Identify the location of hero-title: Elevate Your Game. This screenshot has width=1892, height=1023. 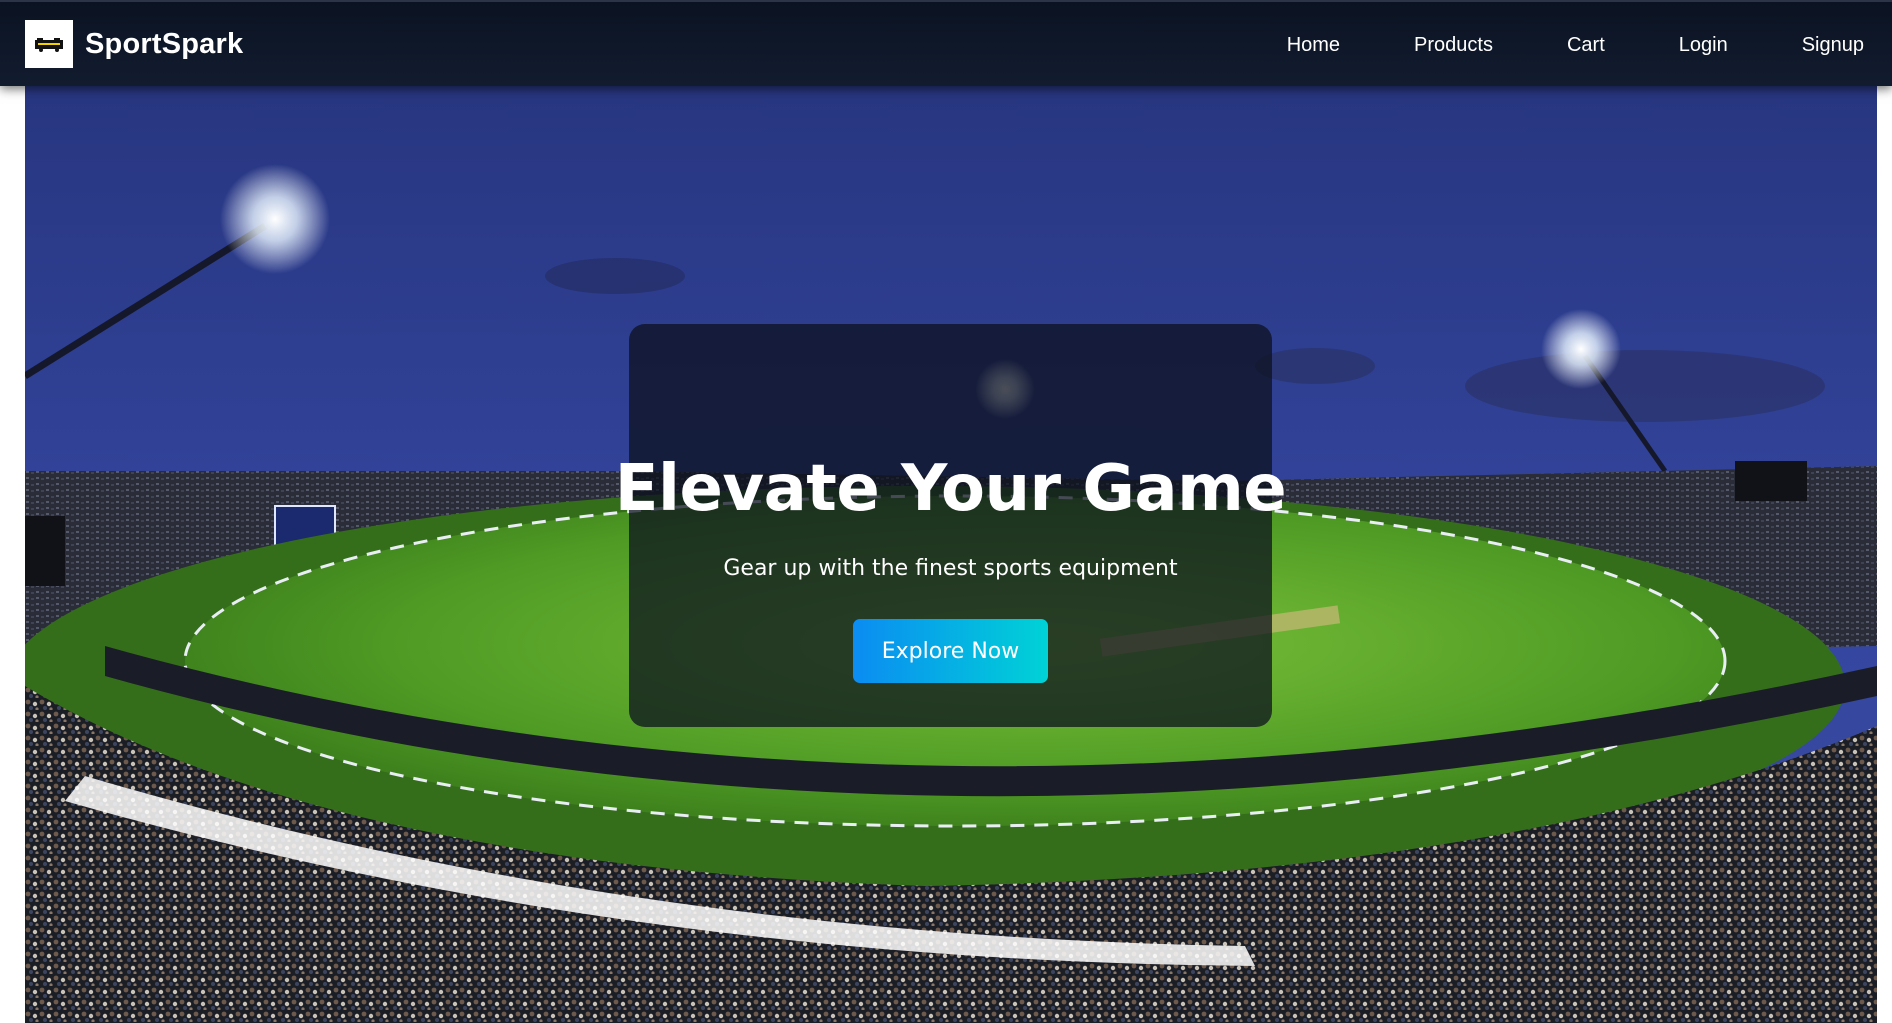
(950, 489).